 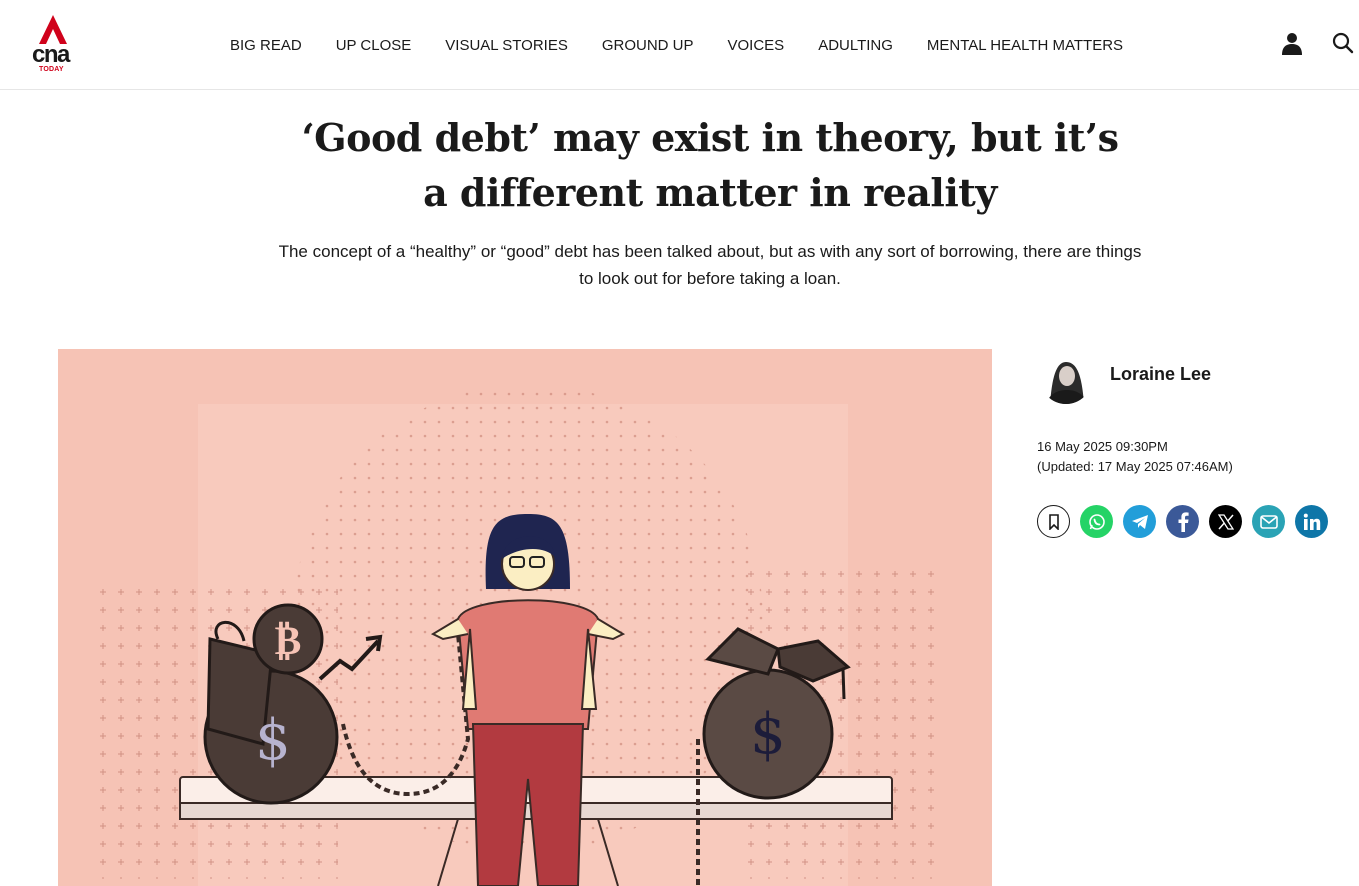 I want to click on user-icon, so click(x=1292, y=43).